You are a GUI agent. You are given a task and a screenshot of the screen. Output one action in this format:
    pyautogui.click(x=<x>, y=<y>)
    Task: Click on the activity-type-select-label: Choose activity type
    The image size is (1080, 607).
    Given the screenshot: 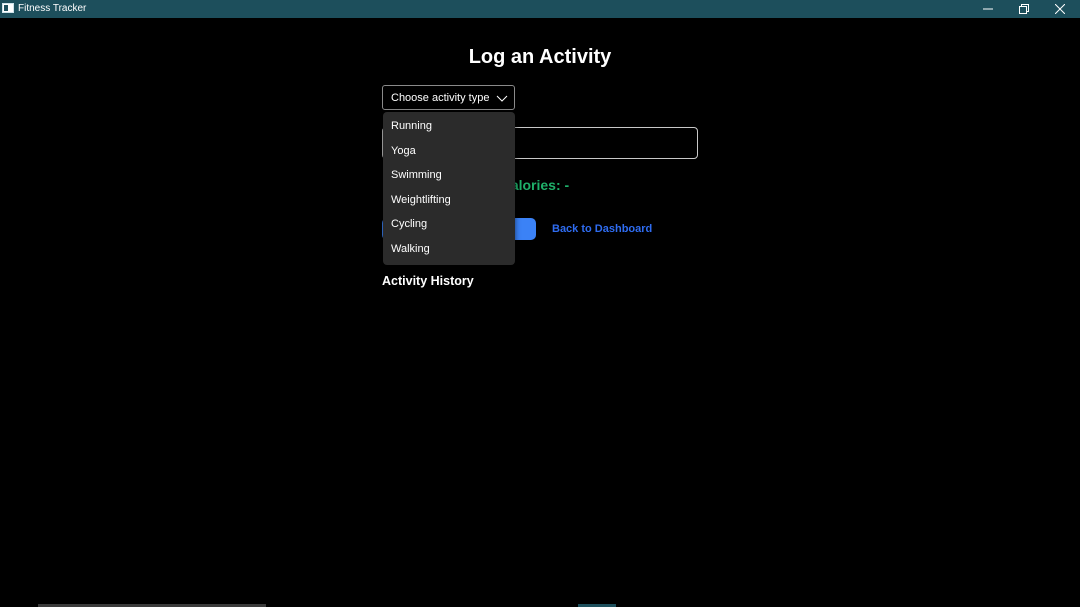 What is the action you would take?
    pyautogui.click(x=440, y=97)
    